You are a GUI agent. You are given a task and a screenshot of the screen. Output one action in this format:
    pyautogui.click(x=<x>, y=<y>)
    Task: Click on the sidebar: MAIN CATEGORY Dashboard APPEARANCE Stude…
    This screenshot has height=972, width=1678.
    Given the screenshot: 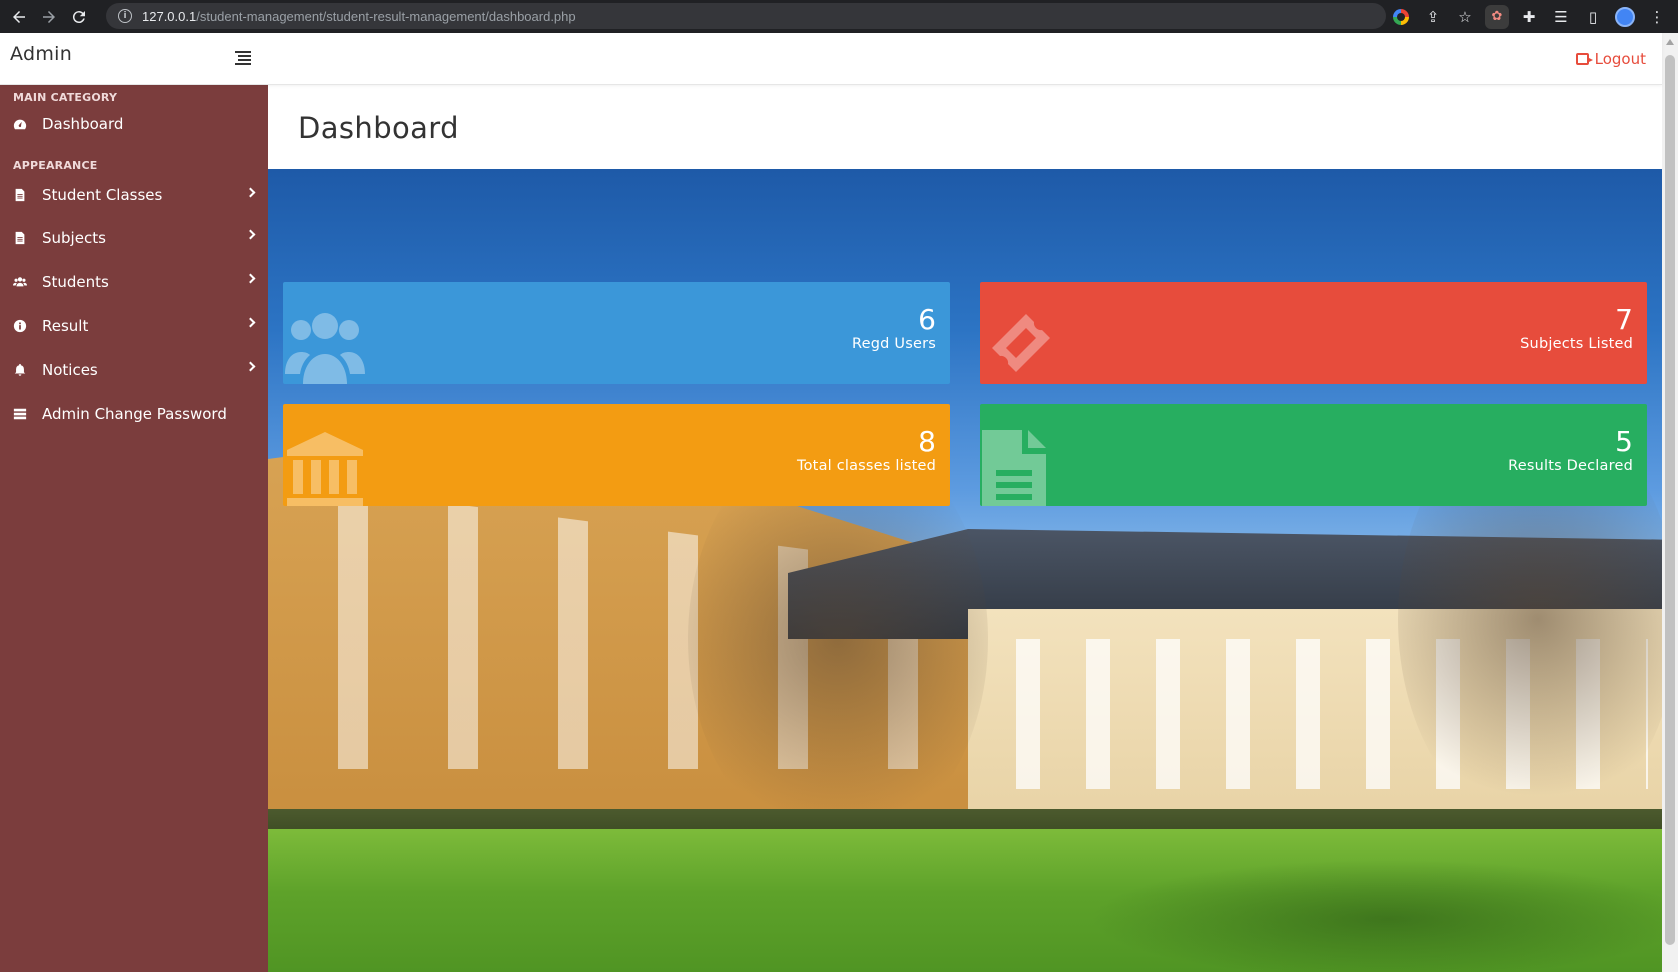 What is the action you would take?
    pyautogui.click(x=134, y=528)
    